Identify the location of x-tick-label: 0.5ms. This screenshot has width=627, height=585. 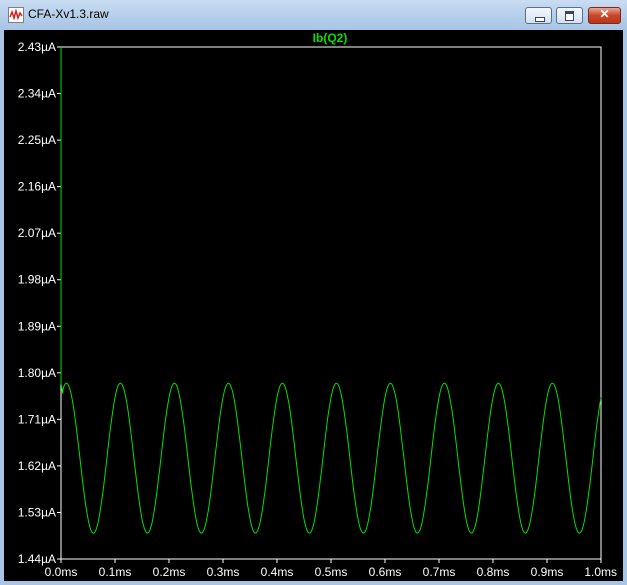
(331, 572).